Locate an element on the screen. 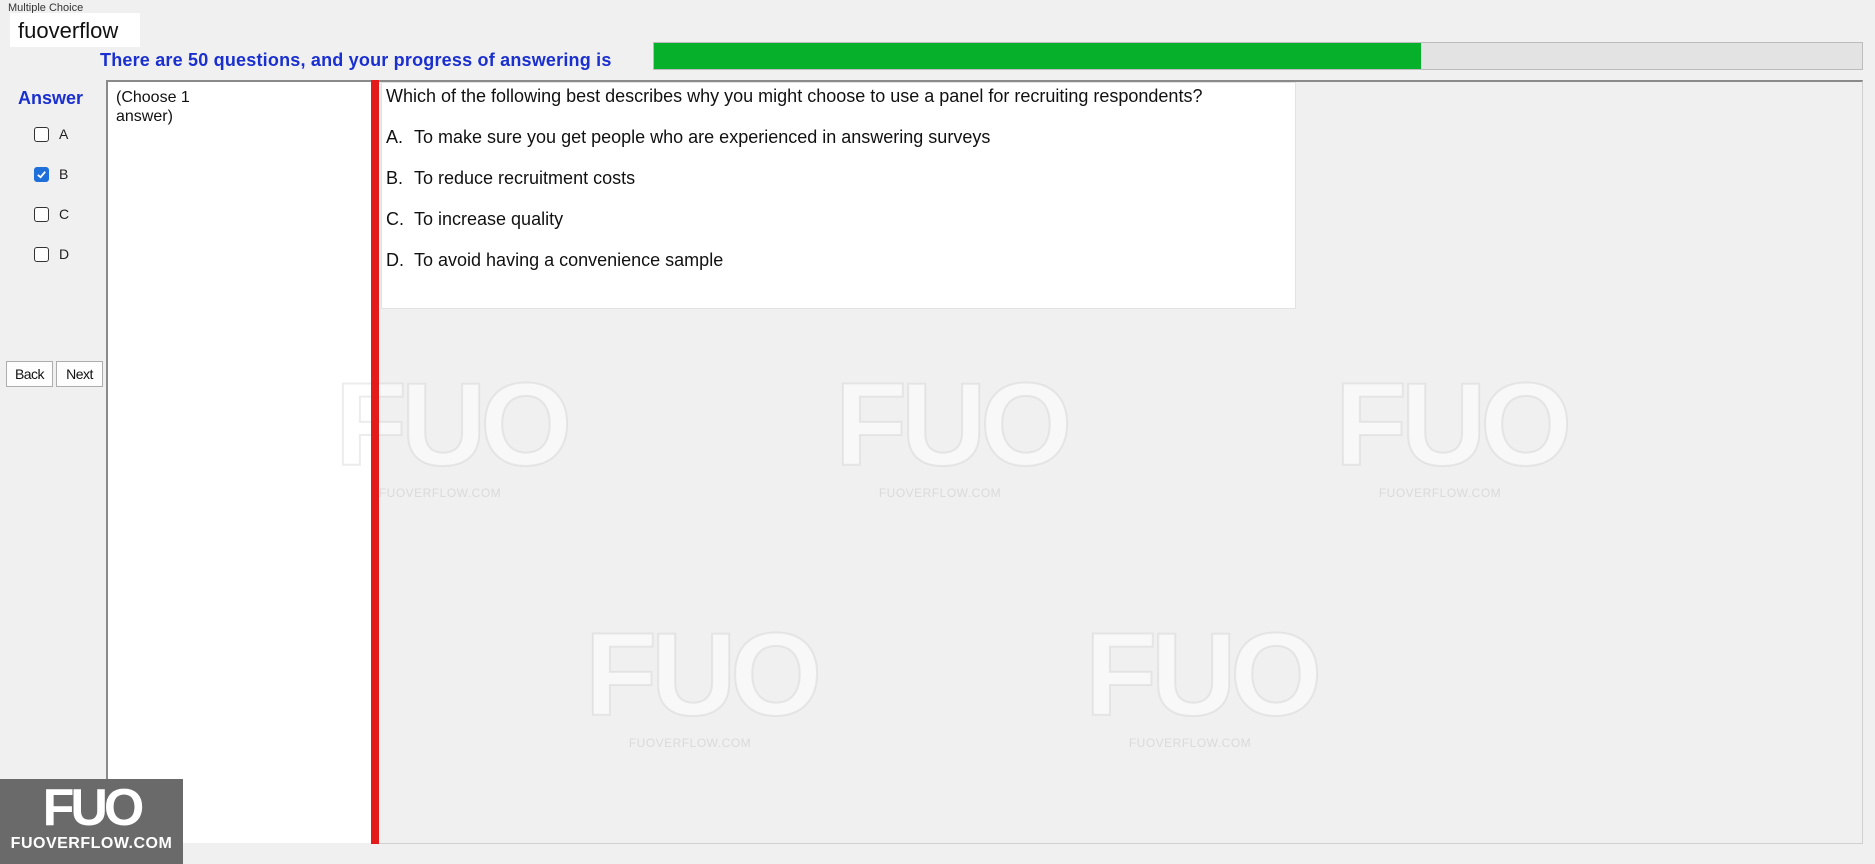  choice-letter: C. is located at coordinates (395, 219).